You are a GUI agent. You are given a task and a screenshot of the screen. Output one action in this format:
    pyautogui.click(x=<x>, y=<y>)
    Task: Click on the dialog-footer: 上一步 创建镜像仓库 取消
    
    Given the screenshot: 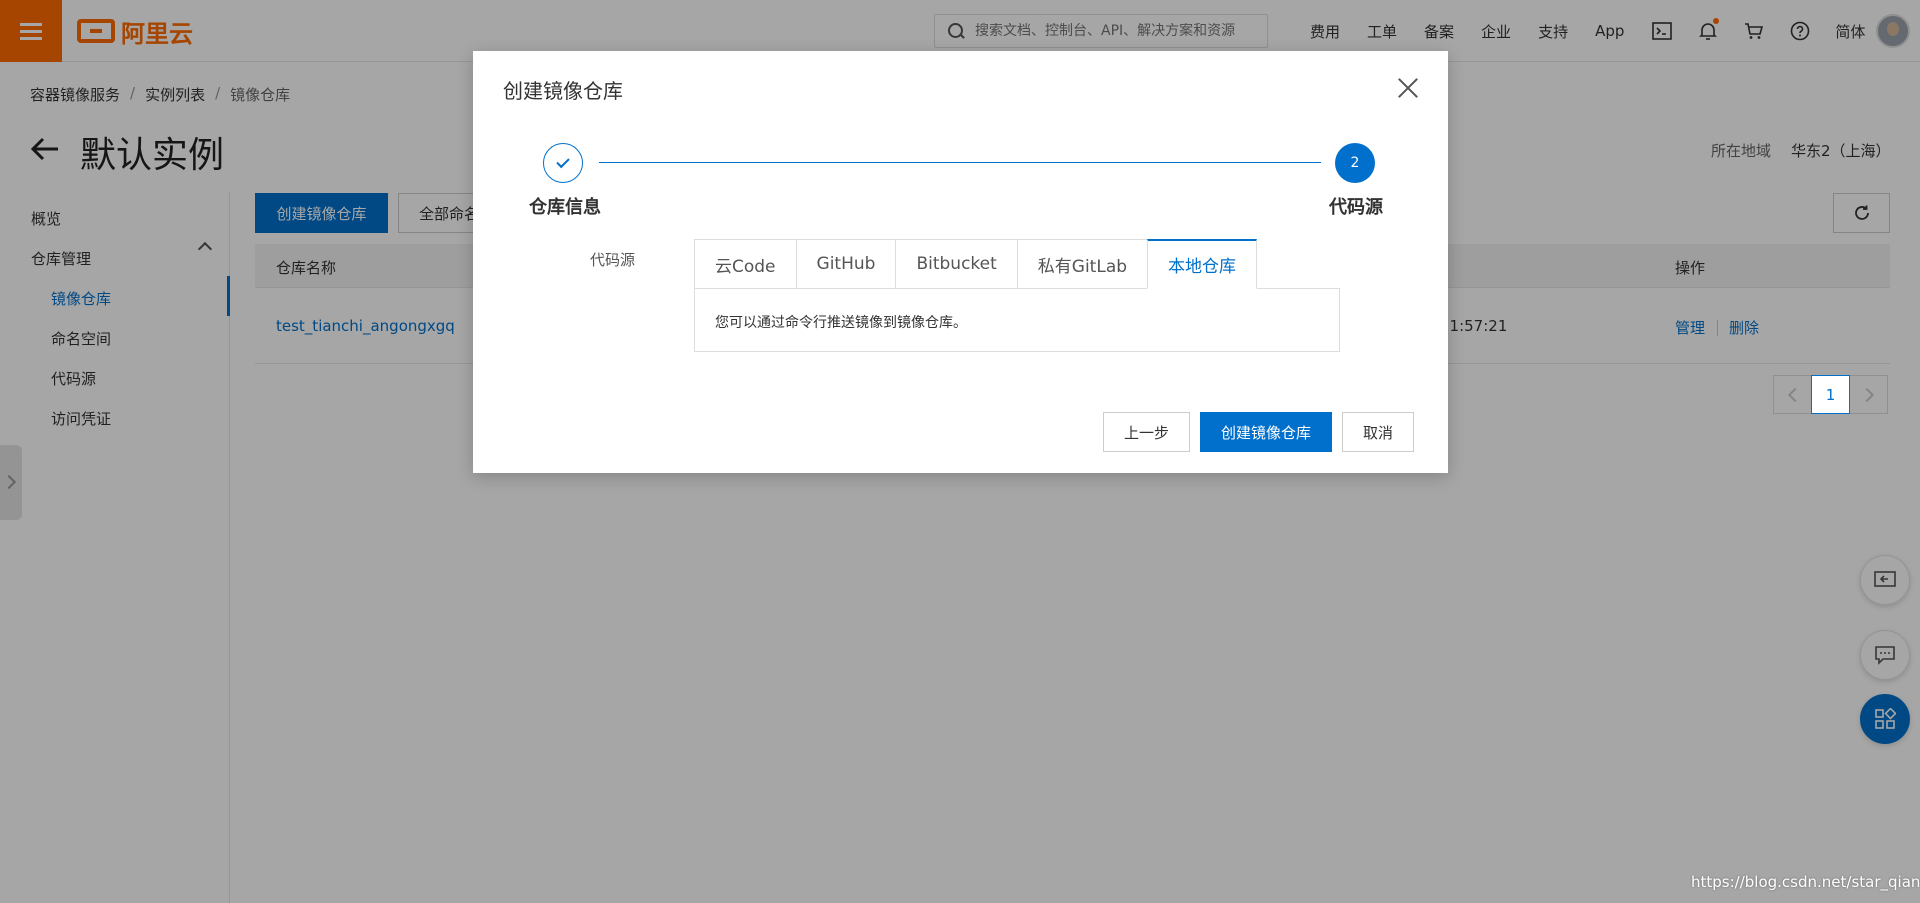 What is the action you would take?
    pyautogui.click(x=1259, y=432)
    